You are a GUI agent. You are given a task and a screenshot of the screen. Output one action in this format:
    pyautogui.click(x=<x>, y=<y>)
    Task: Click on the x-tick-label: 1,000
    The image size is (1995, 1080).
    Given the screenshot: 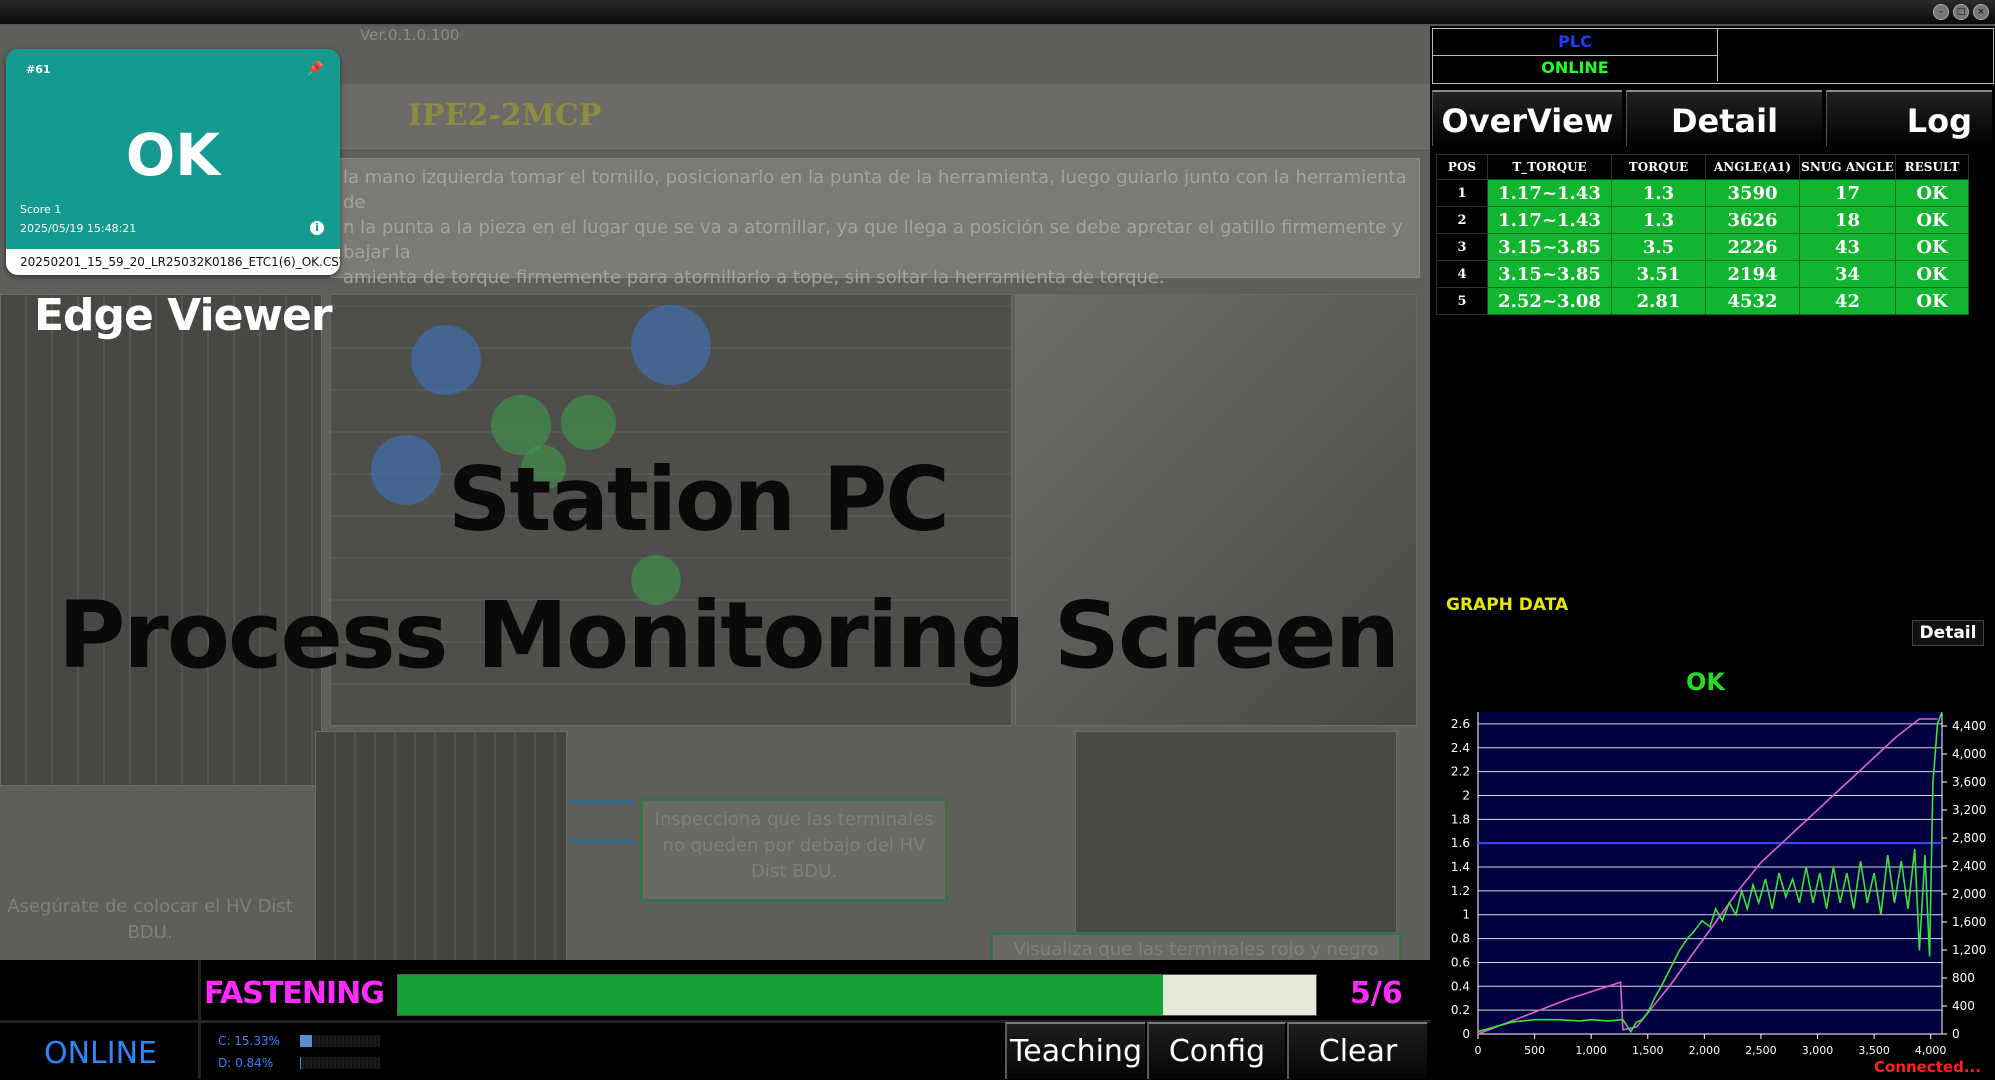 What is the action you would take?
    pyautogui.click(x=1591, y=1050)
    